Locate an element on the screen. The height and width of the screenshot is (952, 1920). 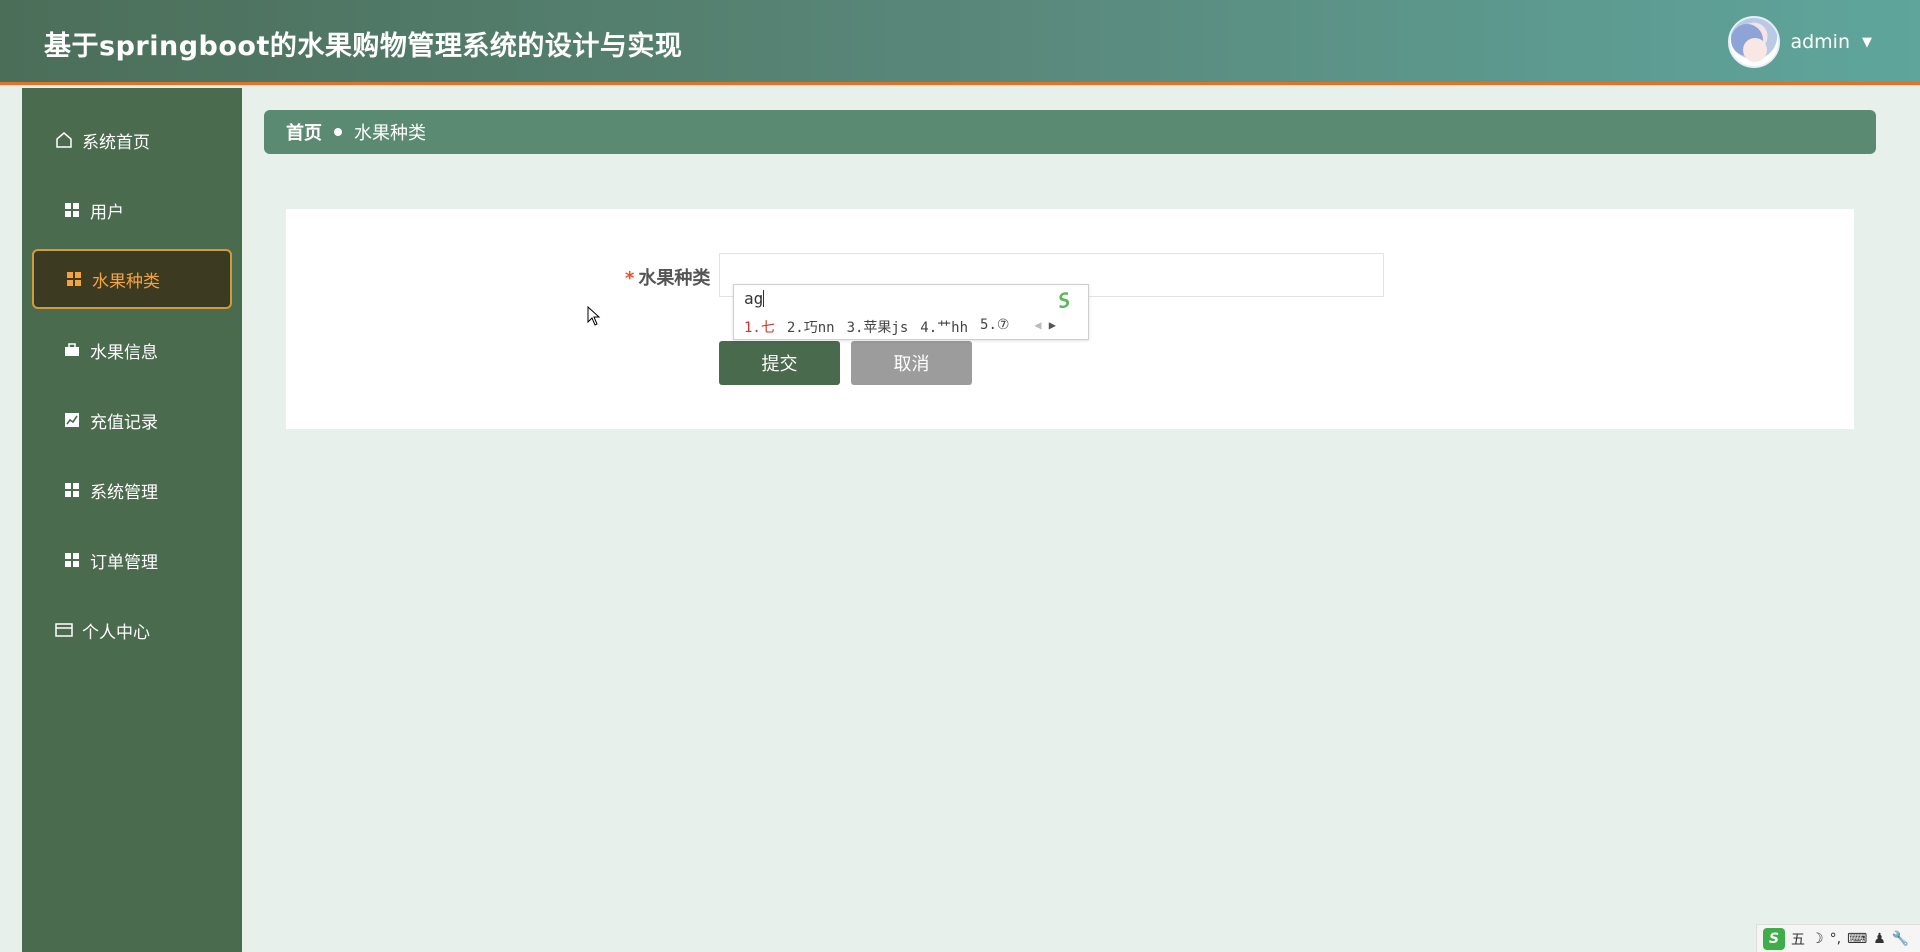
keyboard-icon: ⌨ is located at coordinates (1857, 939).